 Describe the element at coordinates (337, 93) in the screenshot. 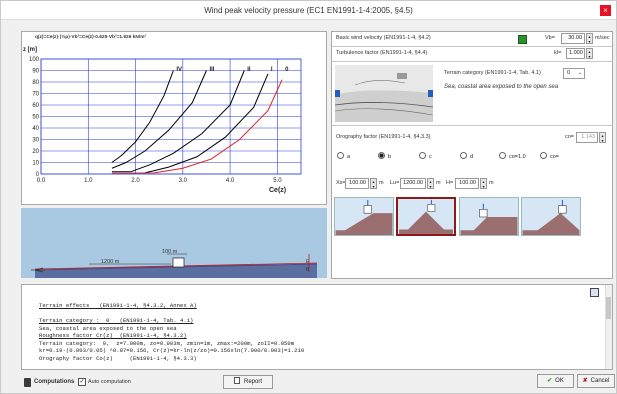

I see `photo-prev-arrow` at that location.